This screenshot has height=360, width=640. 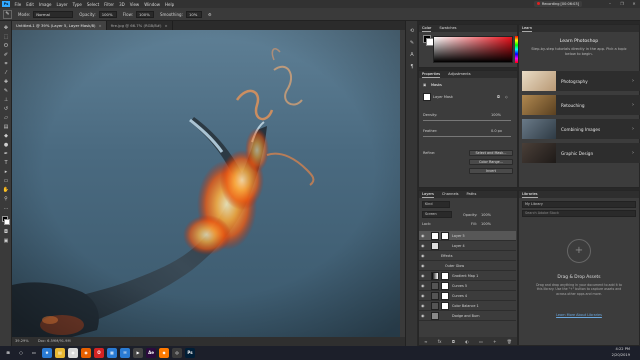 I want to click on mail-icon: ✉, so click(x=125, y=353).